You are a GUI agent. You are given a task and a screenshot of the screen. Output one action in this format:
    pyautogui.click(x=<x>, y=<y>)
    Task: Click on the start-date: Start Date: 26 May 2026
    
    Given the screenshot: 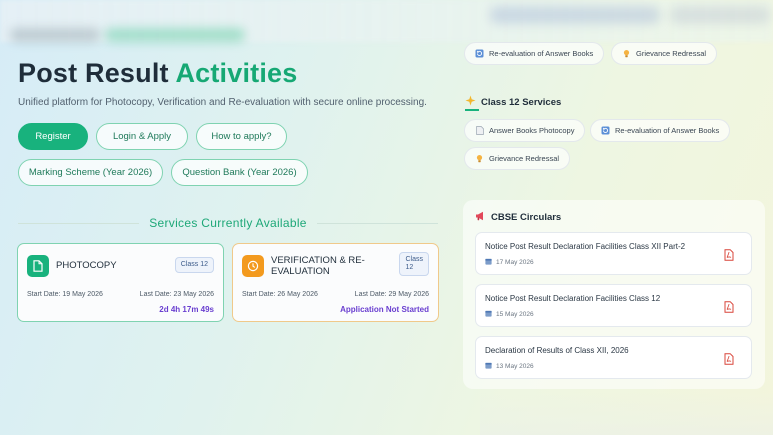 What is the action you would take?
    pyautogui.click(x=280, y=294)
    